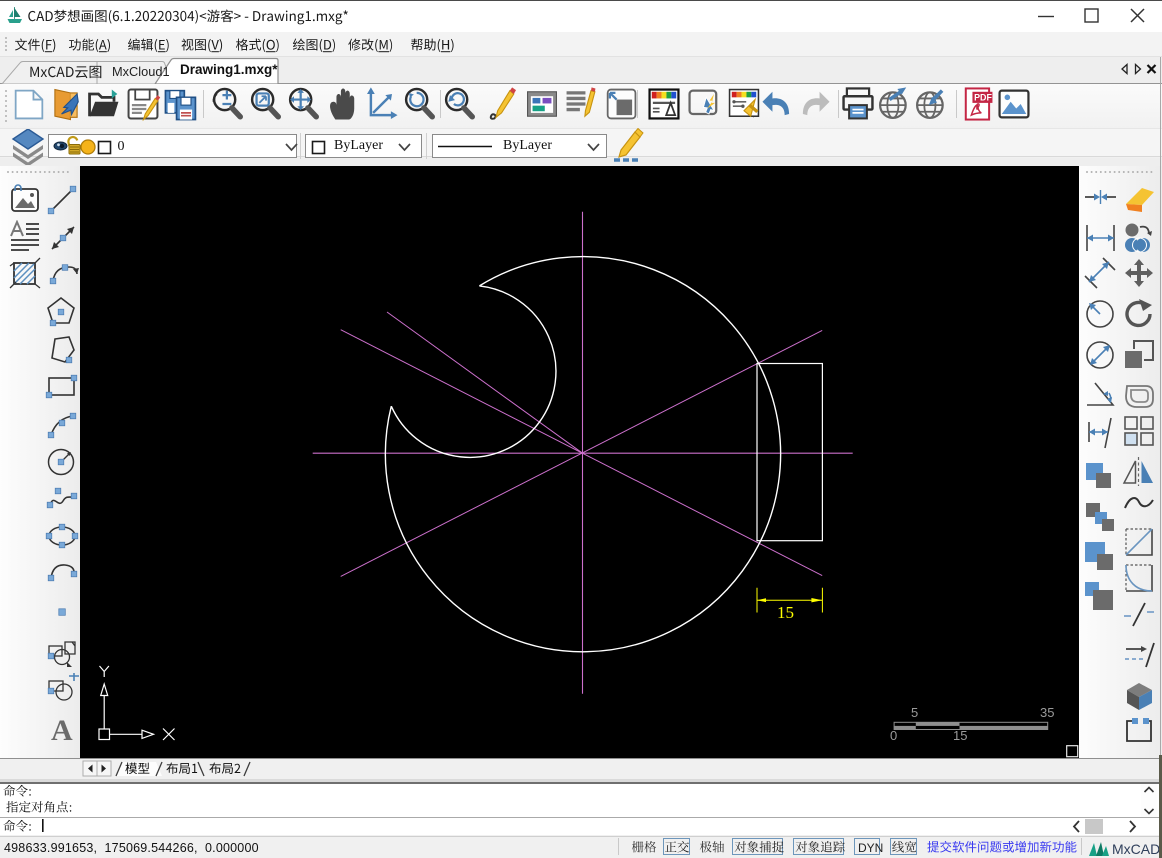  I want to click on svg-text: 0, so click(893, 735).